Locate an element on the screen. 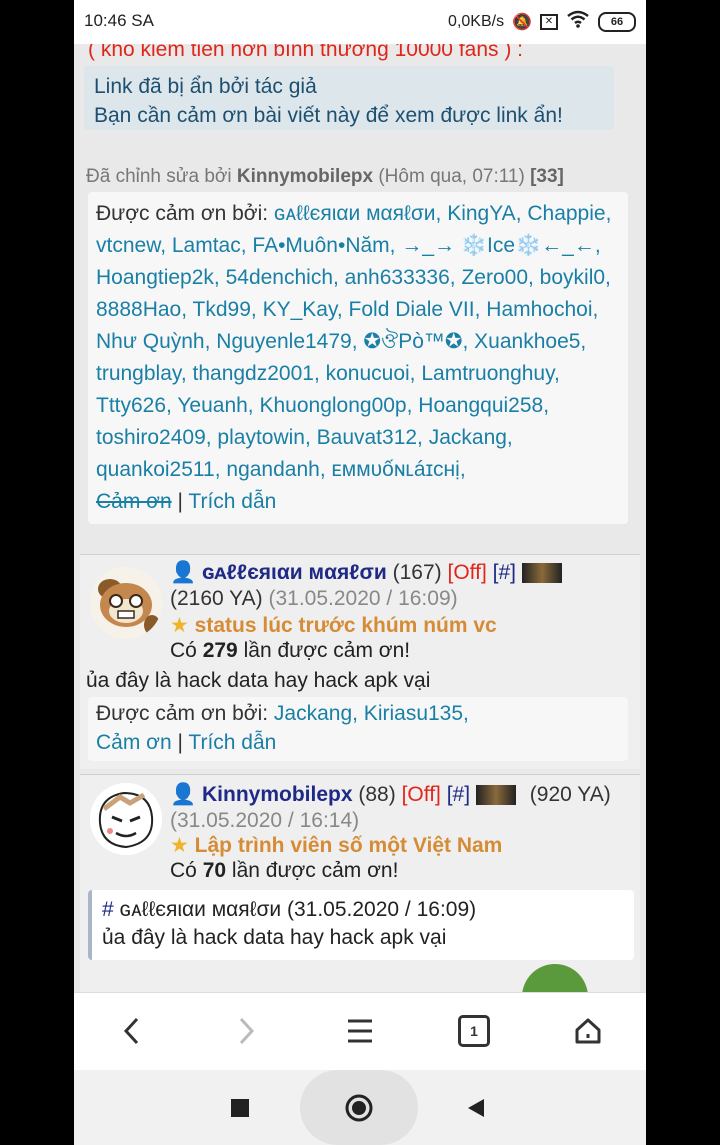 This screenshot has width=720, height=1145. menu-icon is located at coordinates (360, 1031).